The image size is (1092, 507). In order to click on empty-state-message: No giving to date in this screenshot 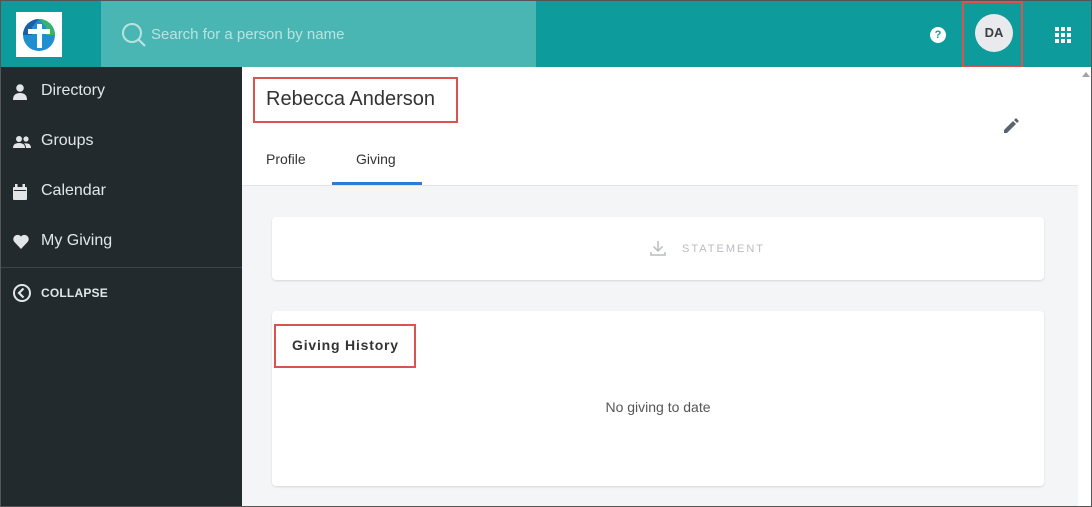, I will do `click(658, 407)`.